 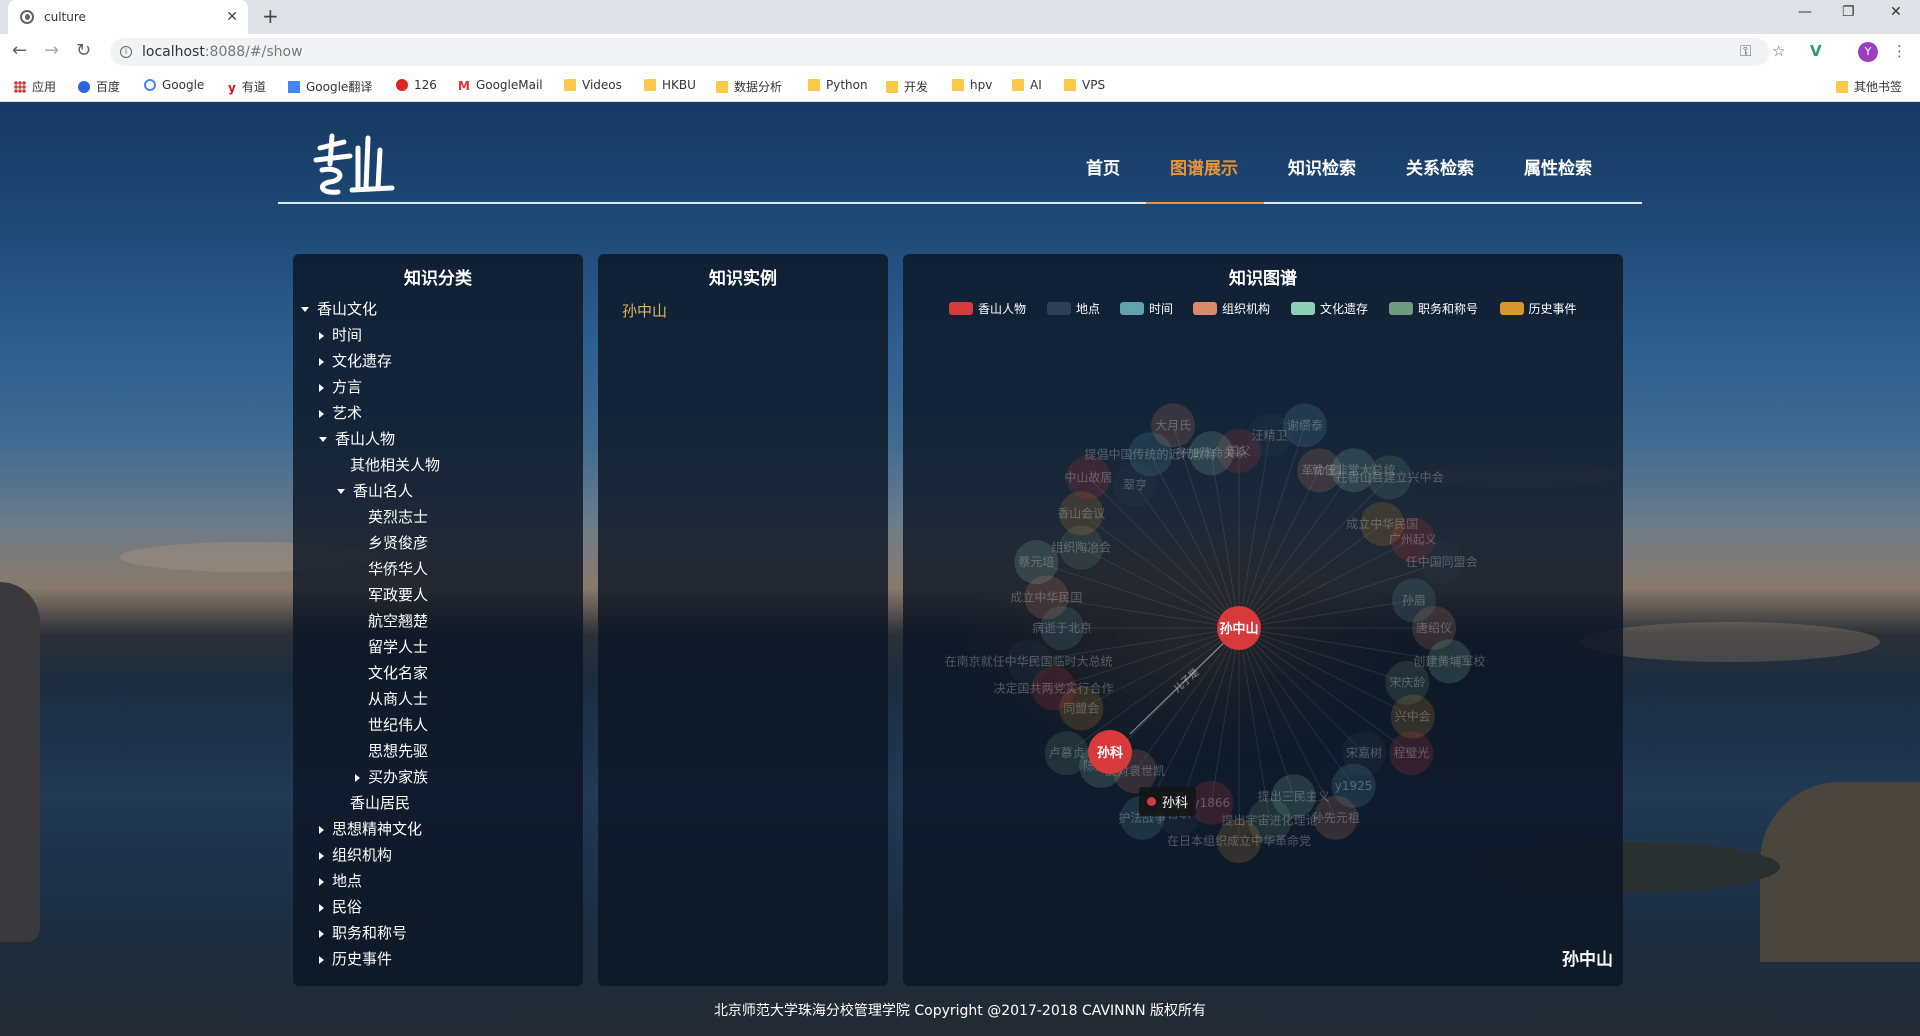 What do you see at coordinates (395, 464) in the screenshot?
I see `tree-node: 其他相关人物` at bounding box center [395, 464].